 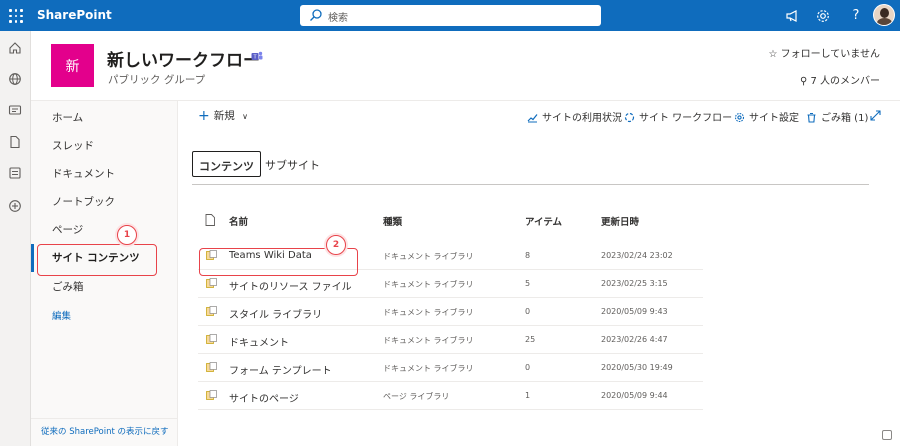 What do you see at coordinates (338, 18) in the screenshot?
I see `search-placeholder: 検索` at bounding box center [338, 18].